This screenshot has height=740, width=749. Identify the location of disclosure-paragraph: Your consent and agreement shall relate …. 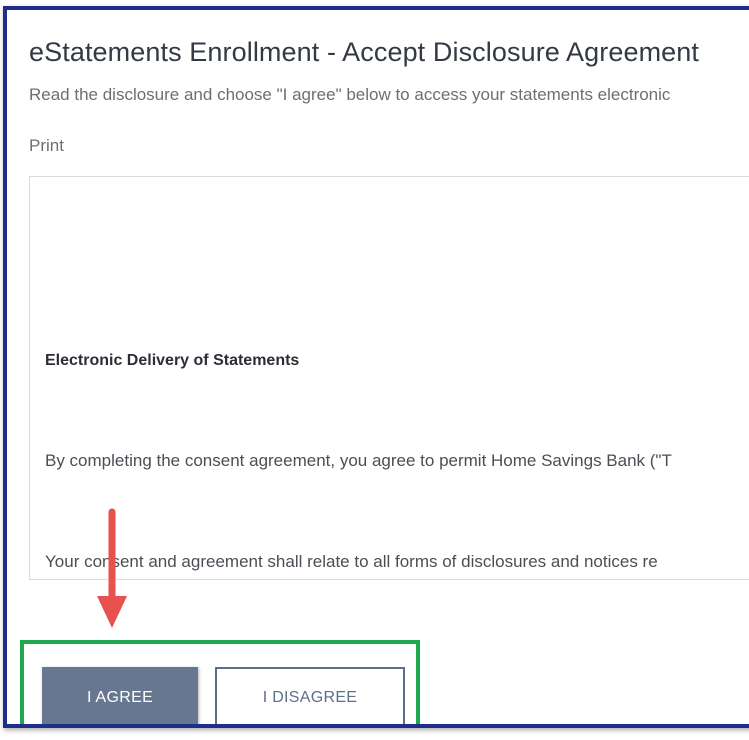
(351, 561).